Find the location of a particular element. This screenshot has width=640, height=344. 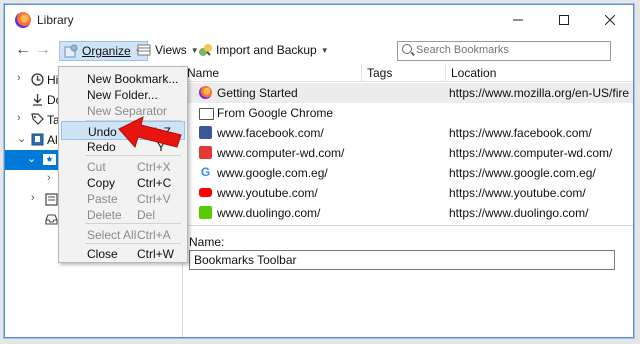

menu-item-shortcut: Ctrl+C is located at coordinates (154, 183).